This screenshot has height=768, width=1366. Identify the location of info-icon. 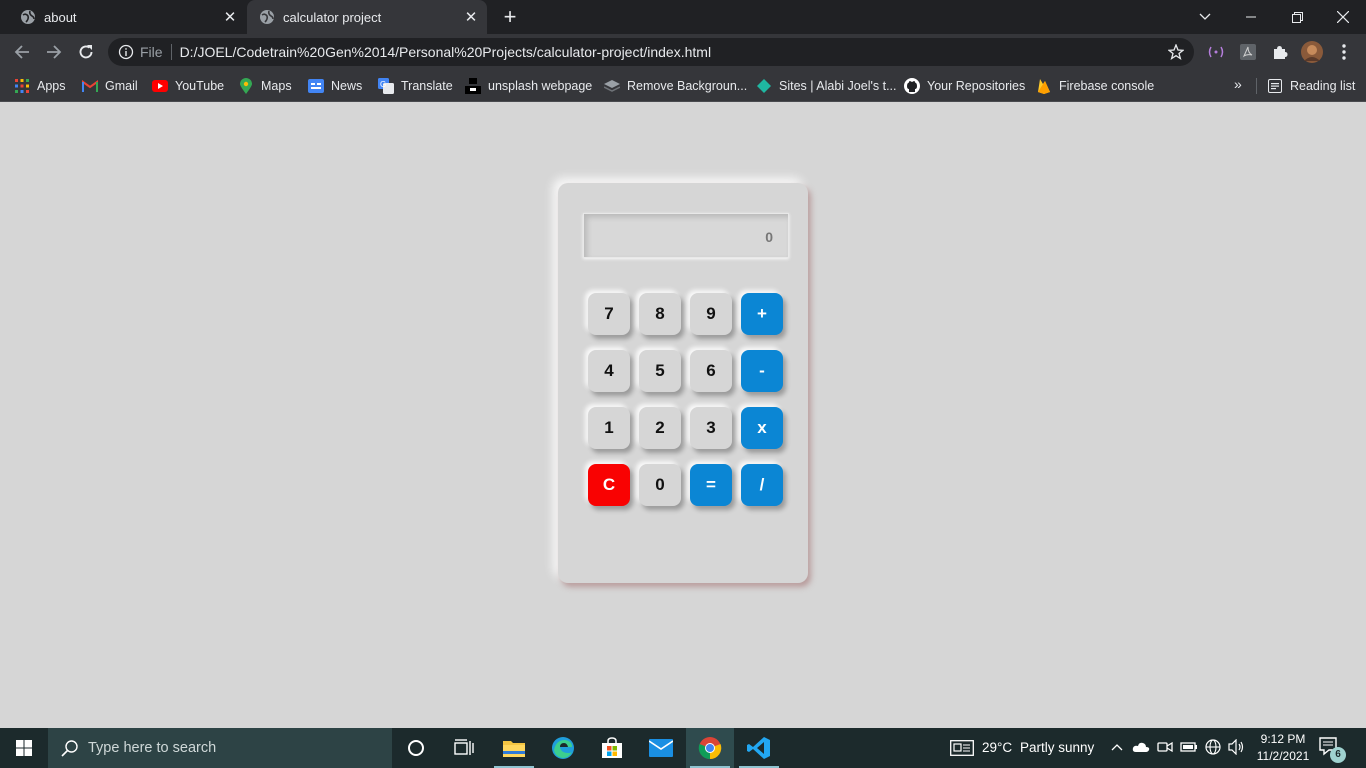
(126, 52).